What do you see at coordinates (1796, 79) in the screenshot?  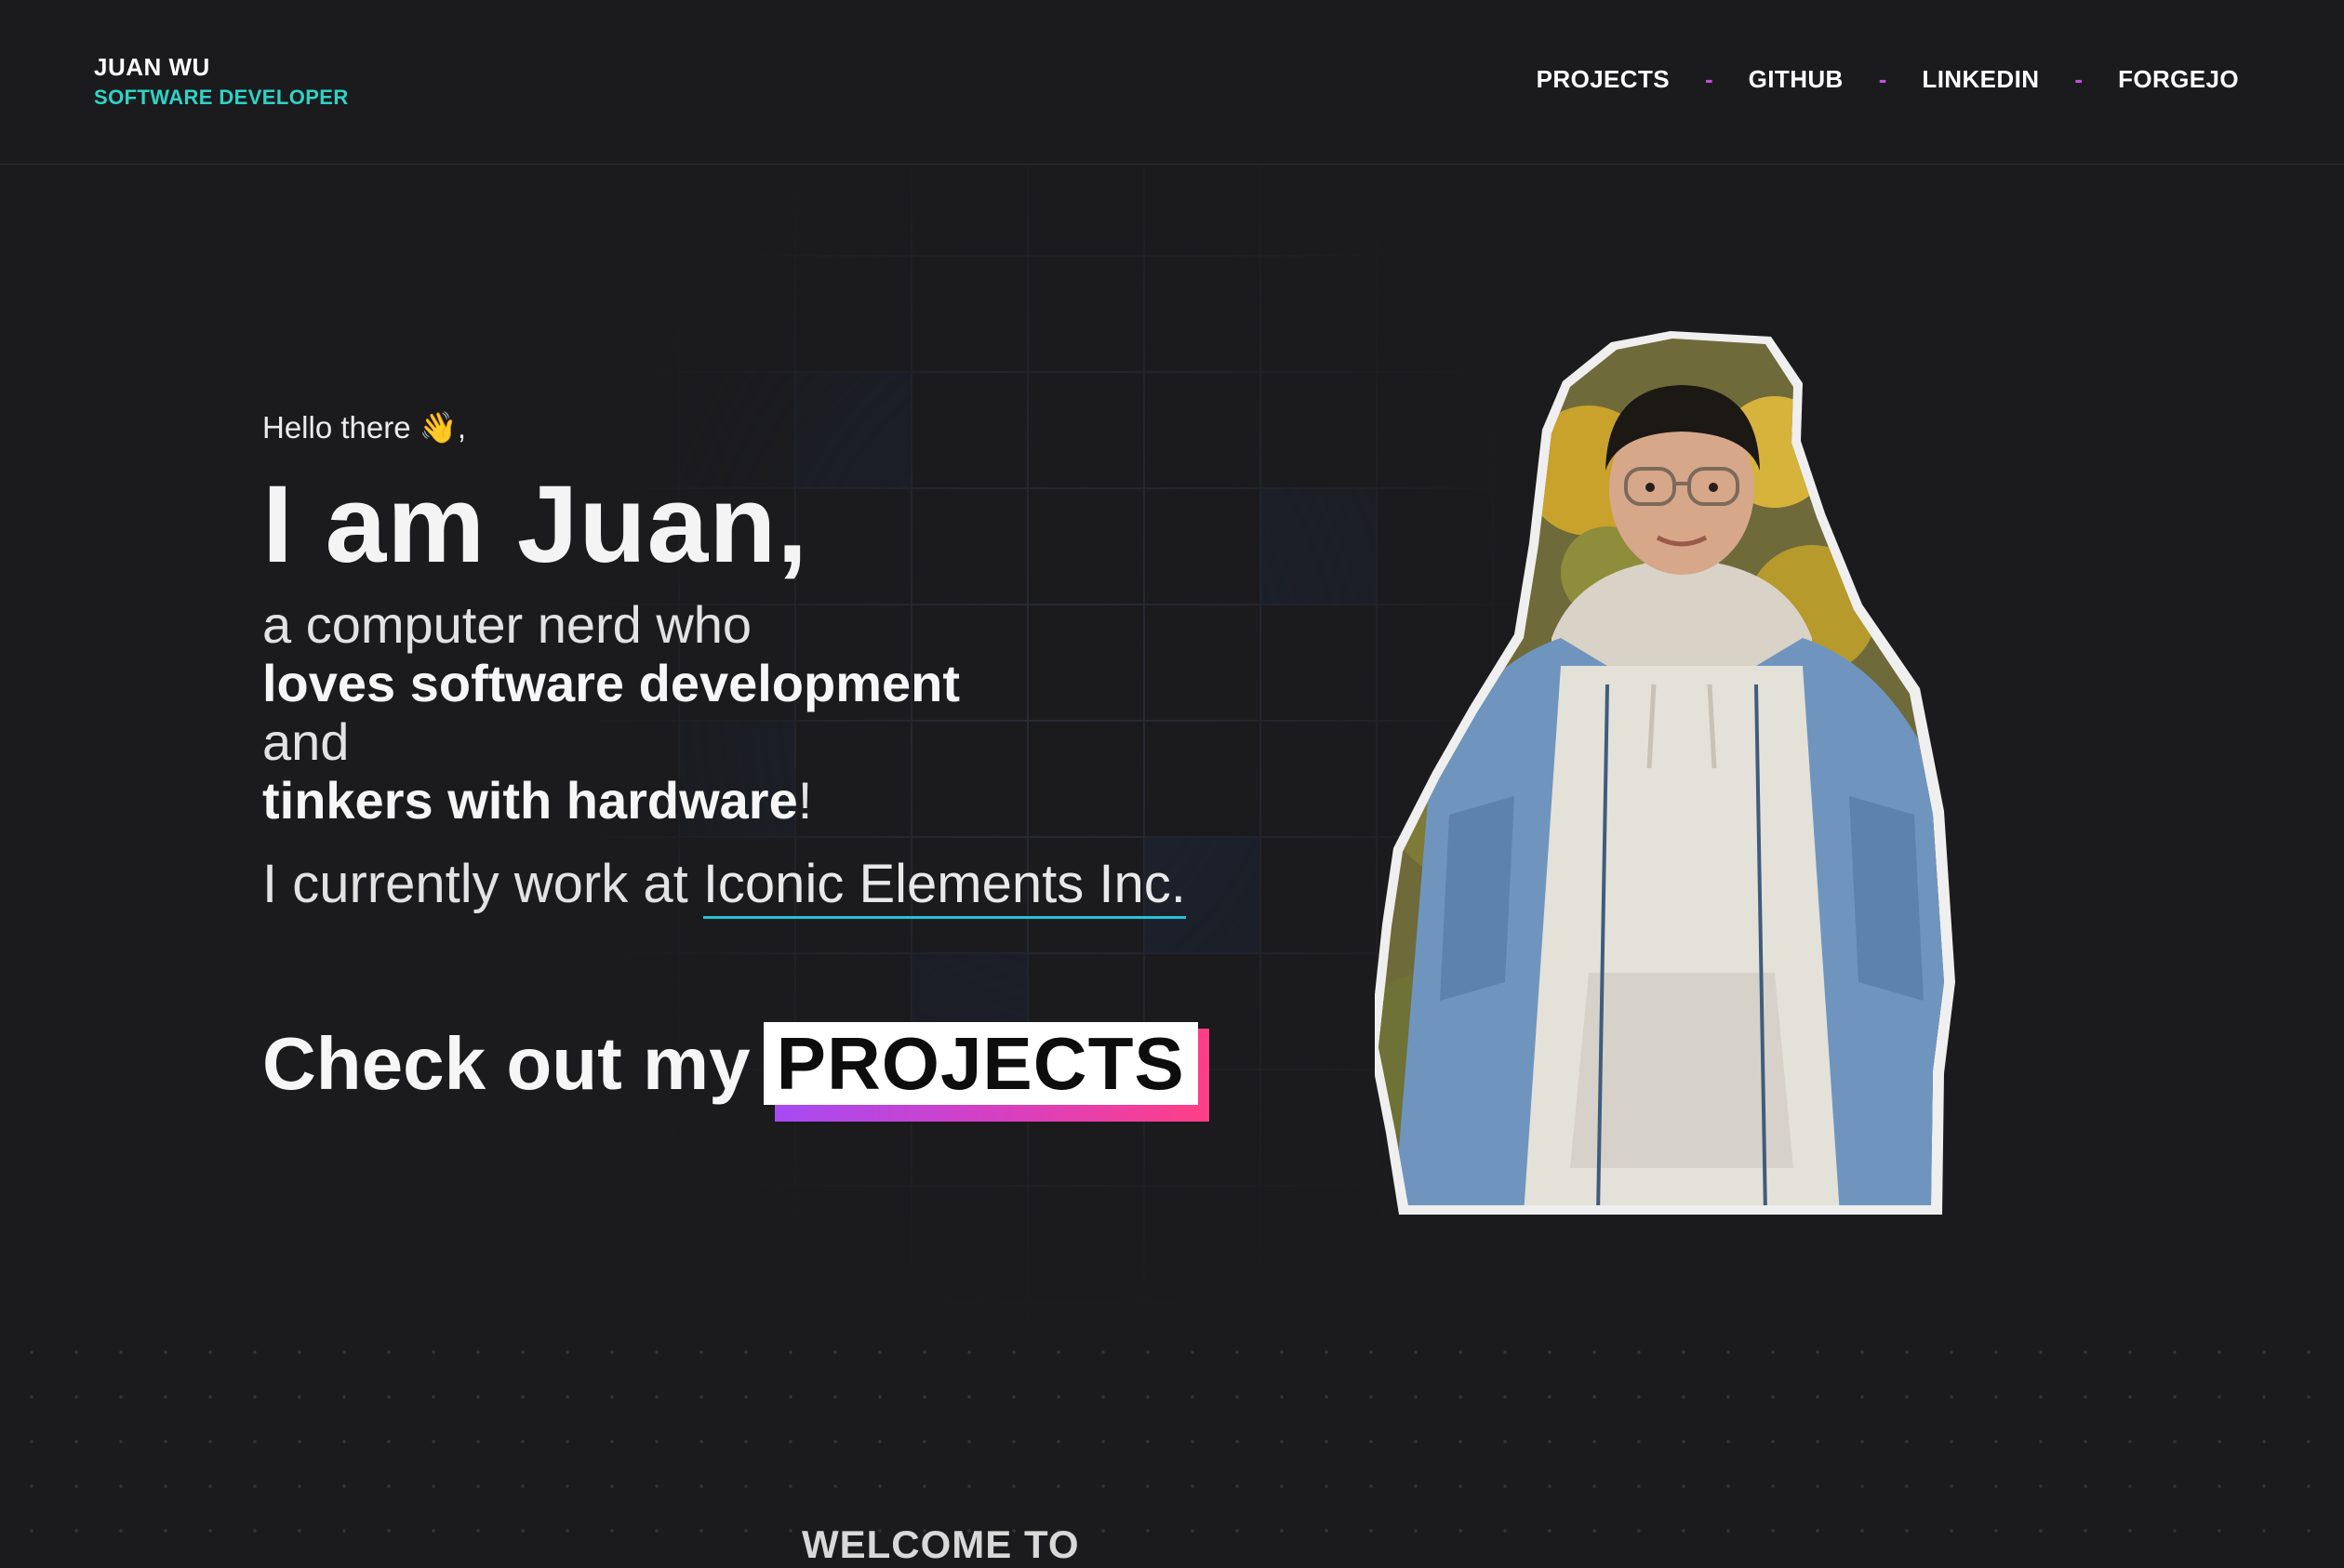 I see `nav-link-github: GITHUB` at bounding box center [1796, 79].